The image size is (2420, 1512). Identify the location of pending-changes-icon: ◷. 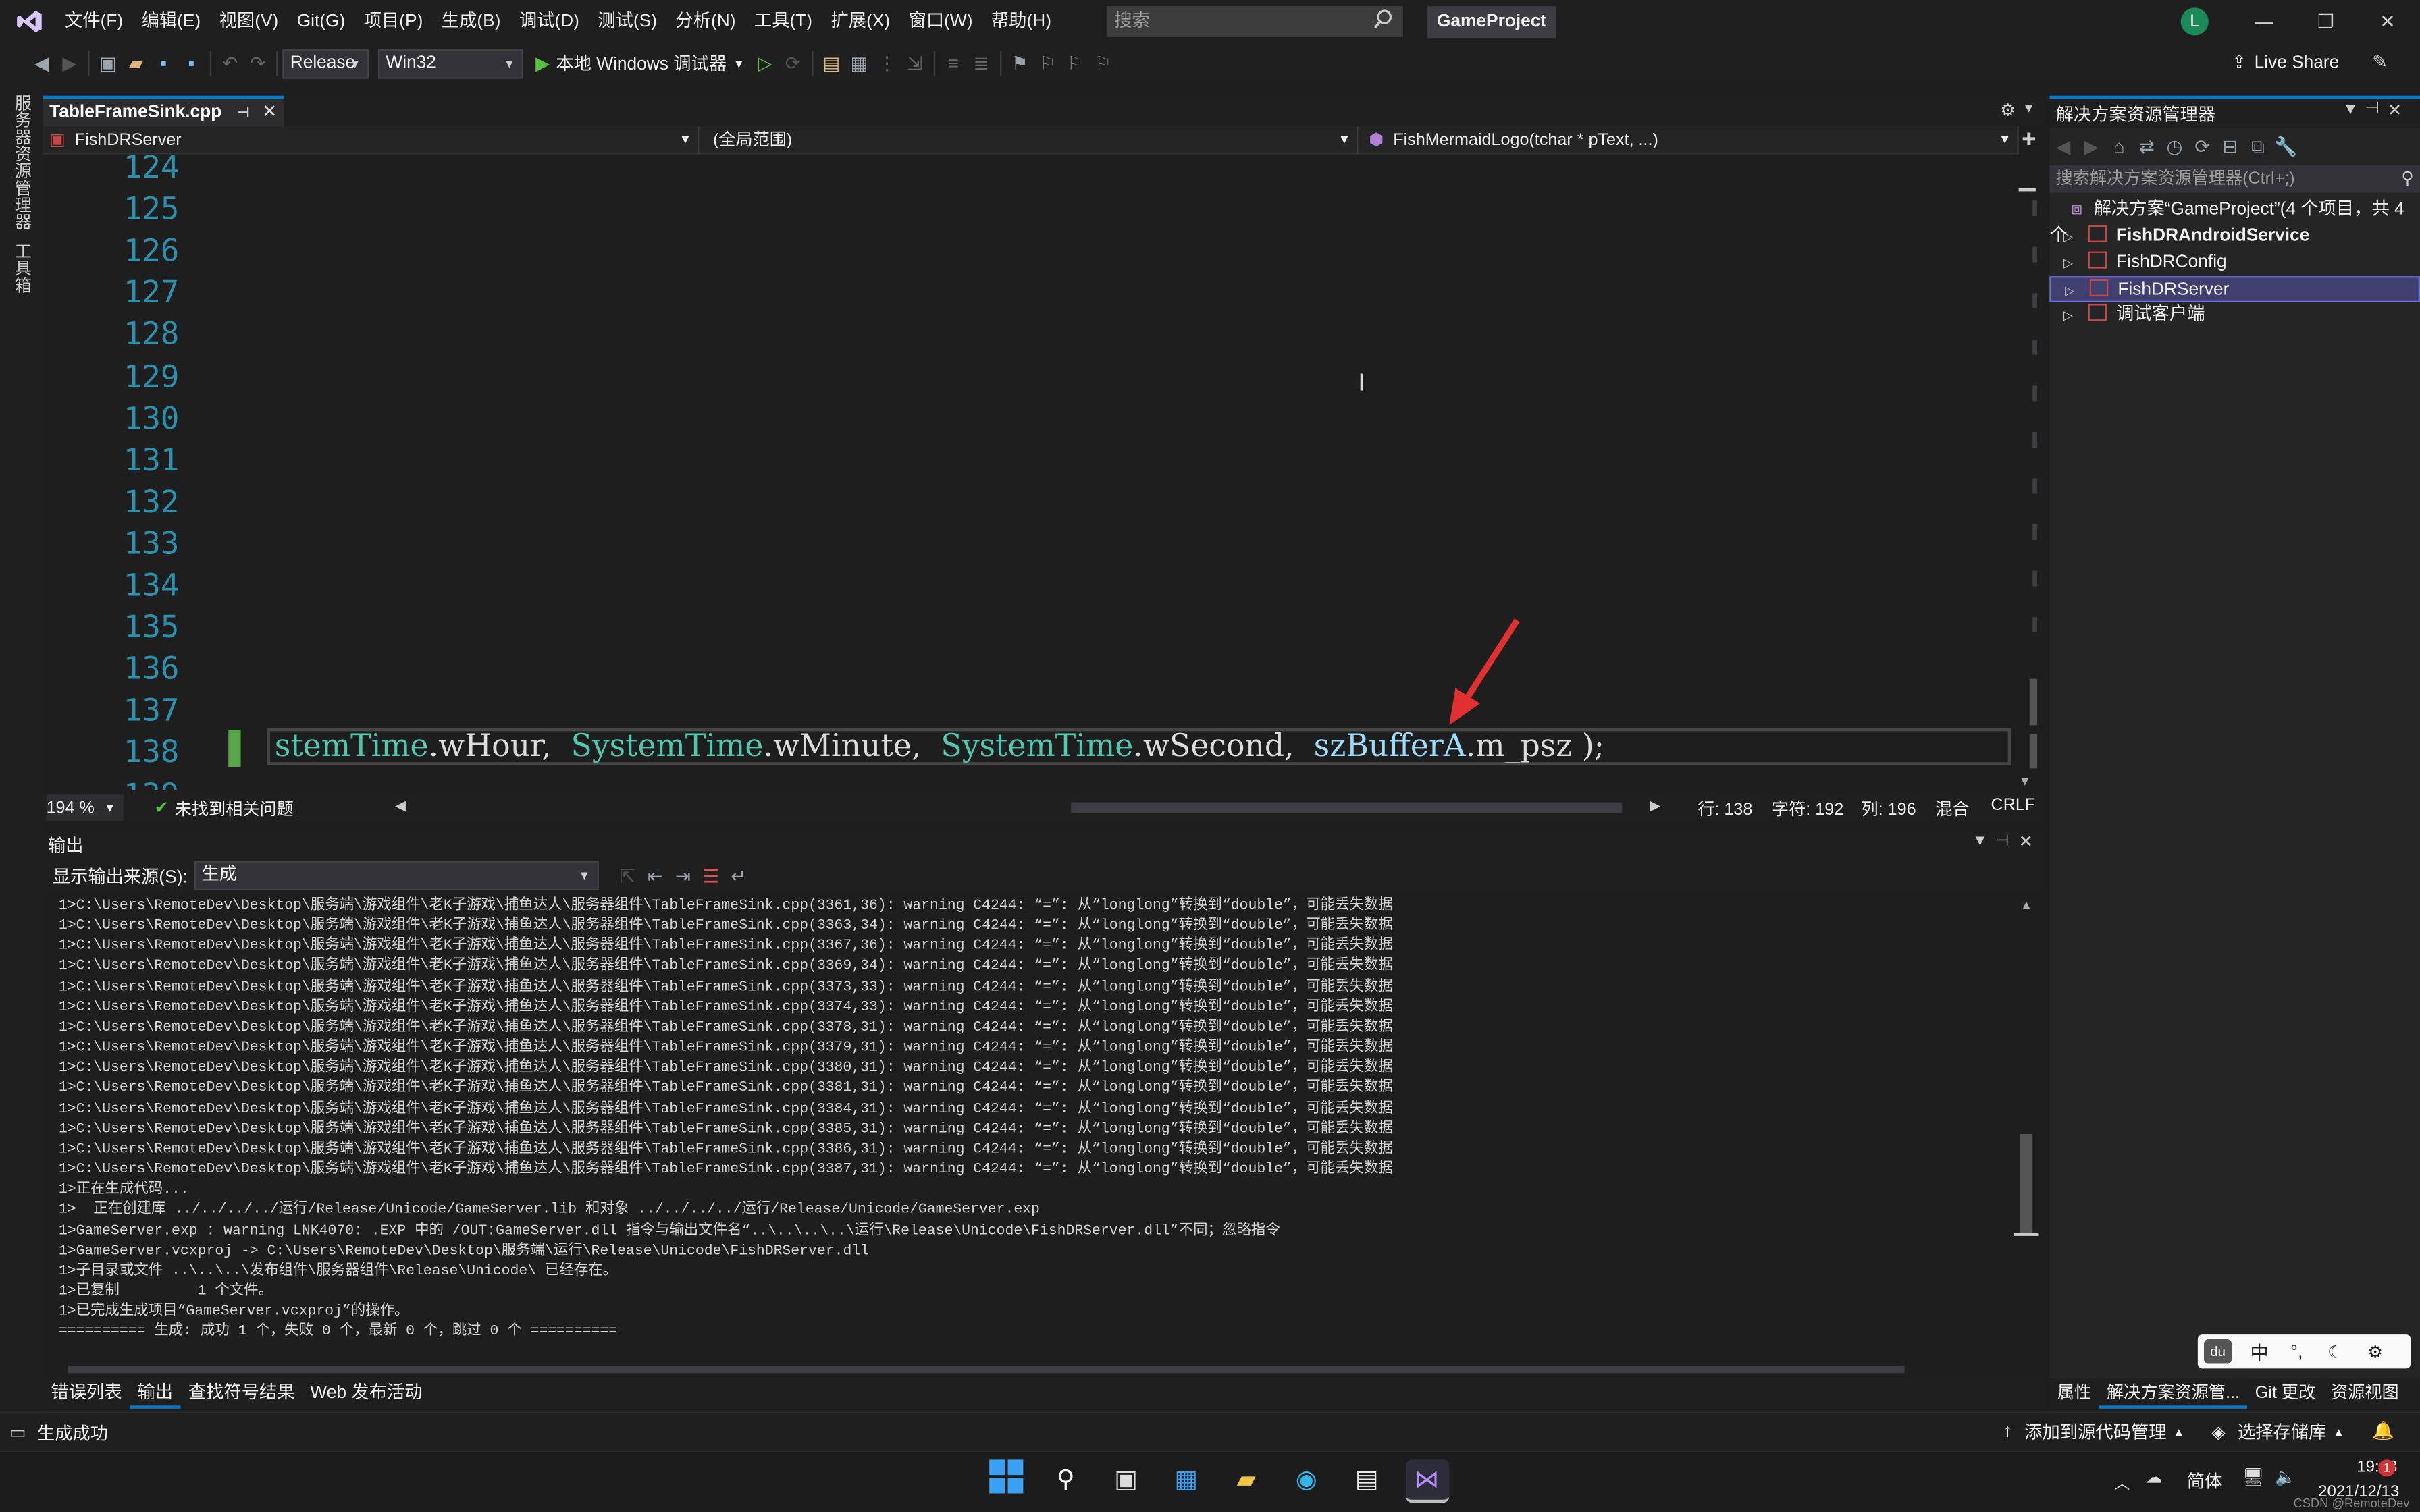
(2174, 146).